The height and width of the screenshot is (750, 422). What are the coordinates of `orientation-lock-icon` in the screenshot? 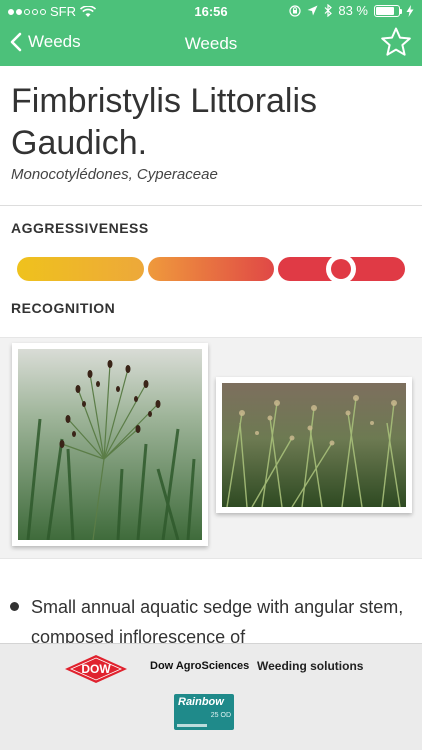 It's located at (295, 10).